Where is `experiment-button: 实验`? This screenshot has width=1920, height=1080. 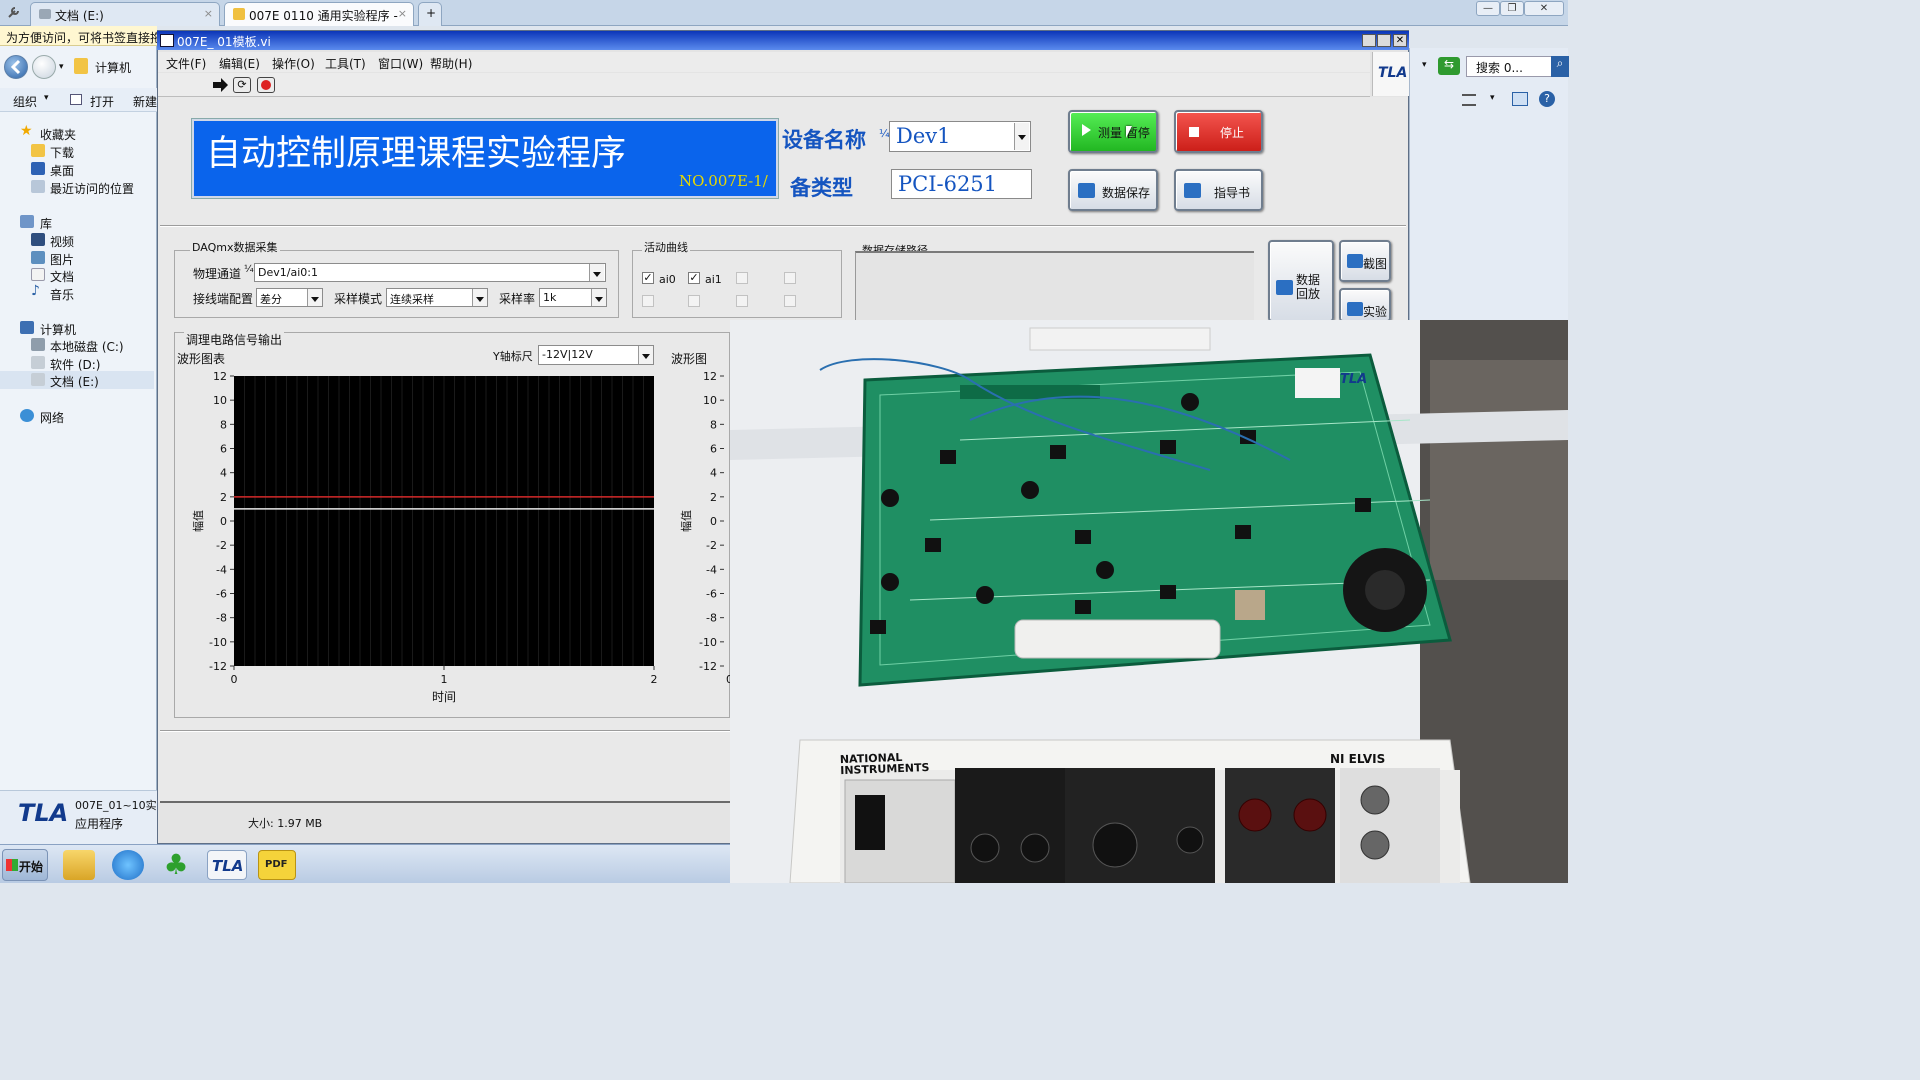 experiment-button: 实验 is located at coordinates (1365, 305).